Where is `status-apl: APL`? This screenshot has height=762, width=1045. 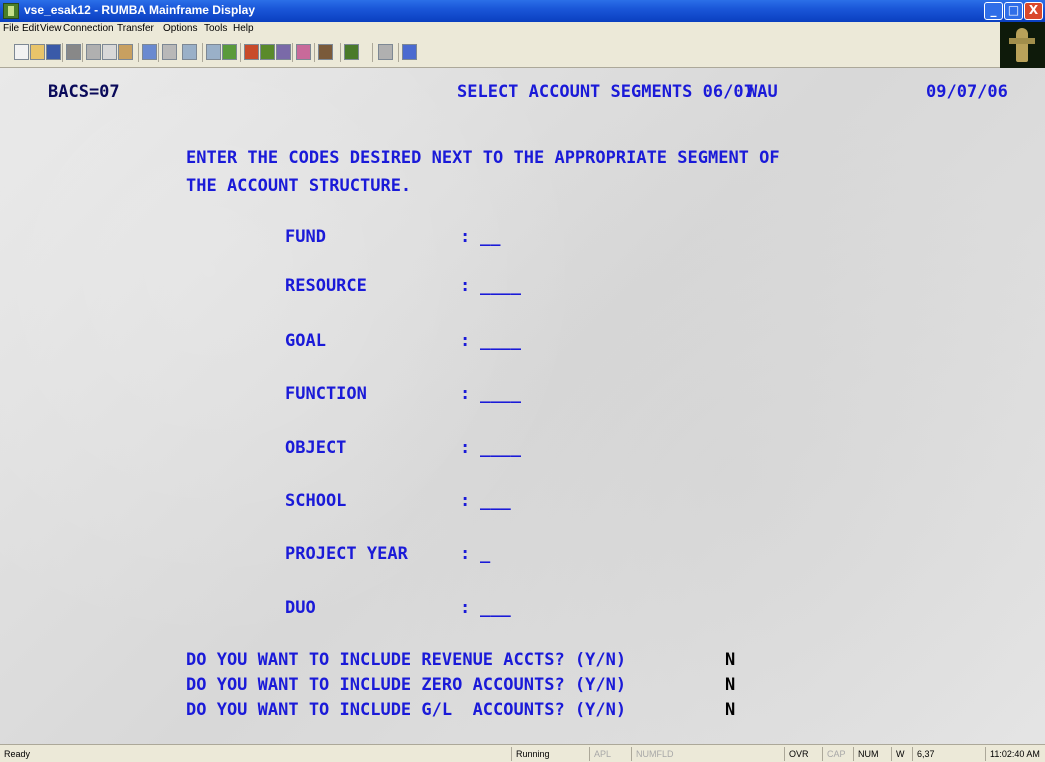
status-apl: APL is located at coordinates (609, 754).